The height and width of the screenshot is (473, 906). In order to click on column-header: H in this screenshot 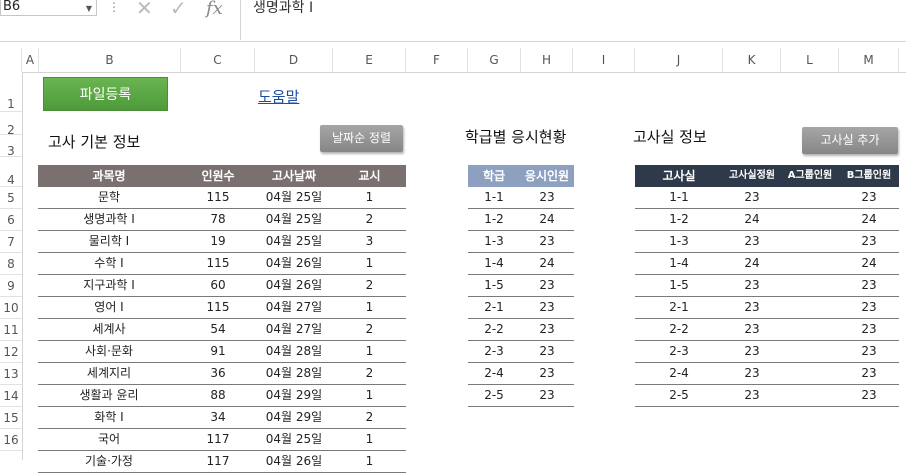, I will do `click(547, 60)`.